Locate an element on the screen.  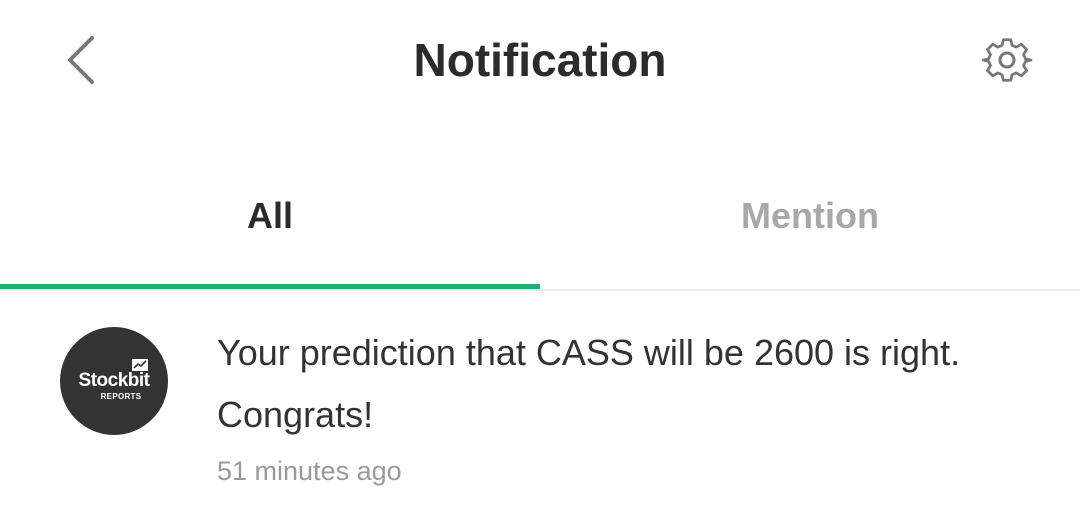
avatar: Stockbit REPORTS is located at coordinates (114, 381).